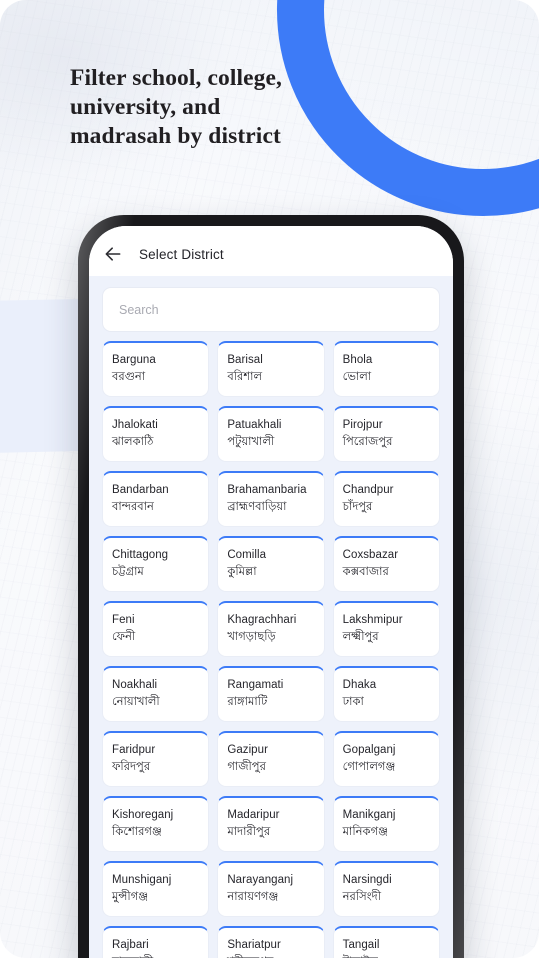 The image size is (539, 958). What do you see at coordinates (254, 945) in the screenshot?
I see `district-name-en: Shariatpur` at bounding box center [254, 945].